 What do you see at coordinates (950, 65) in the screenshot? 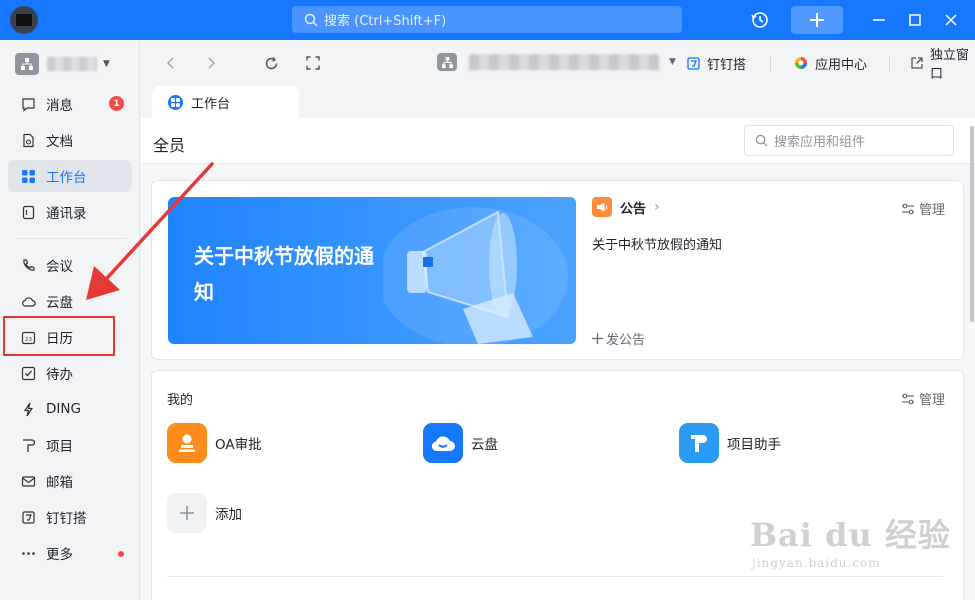
I see `standalone-window-label: 独立窗口` at bounding box center [950, 65].